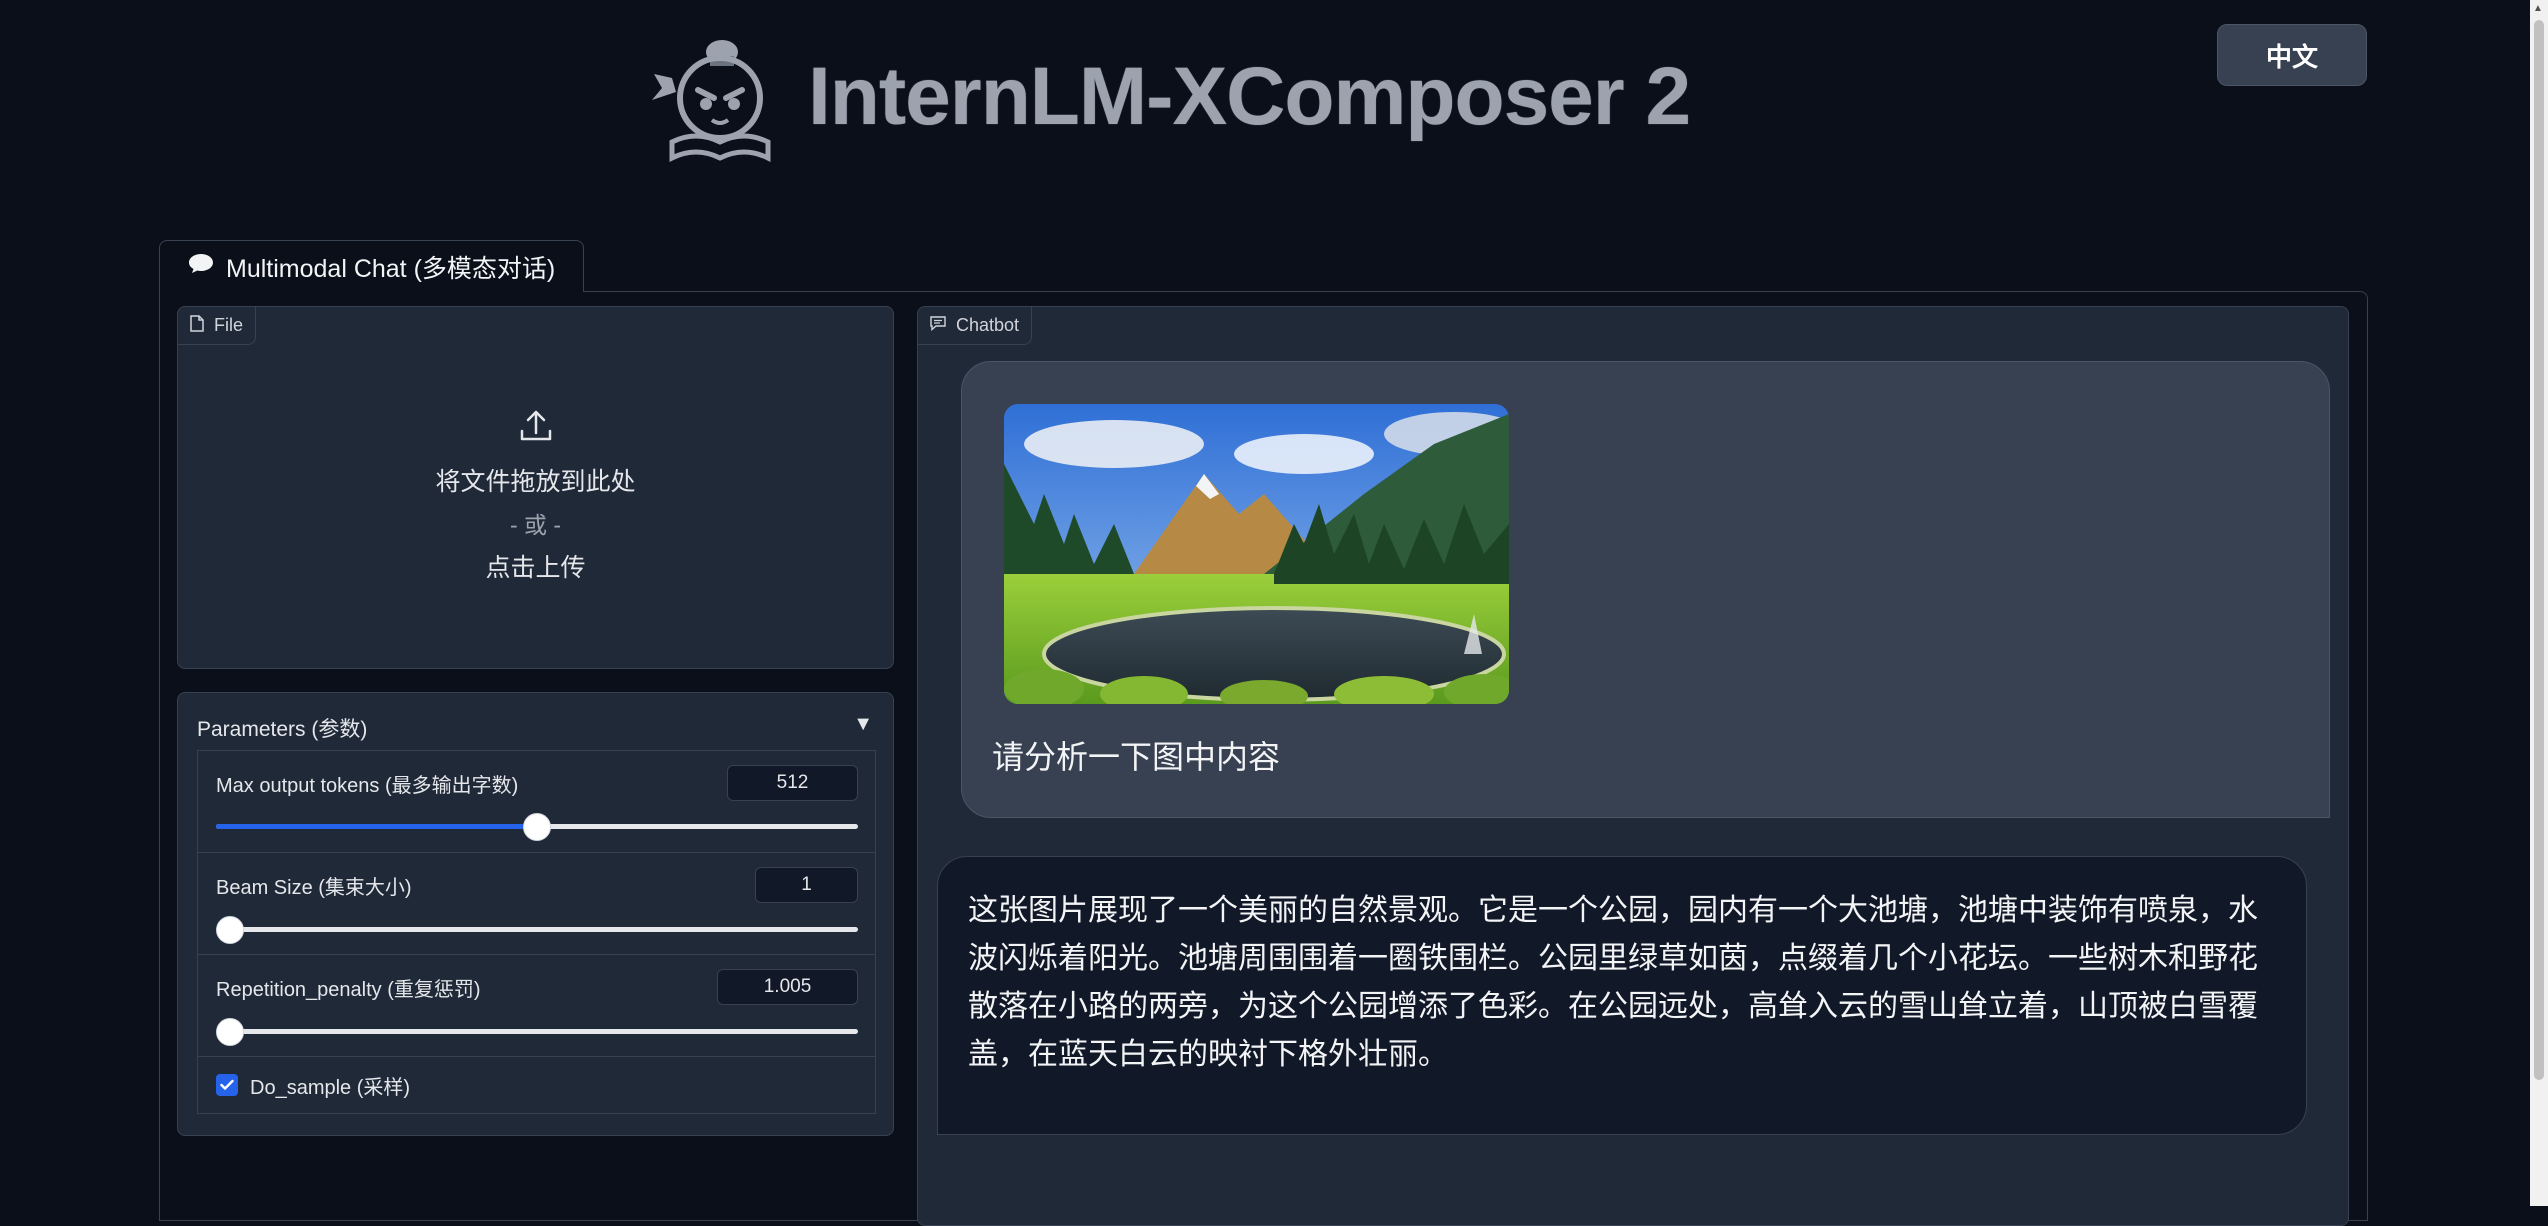 Image resolution: width=2548 pixels, height=1226 pixels. I want to click on checkmark-icon, so click(227, 1084).